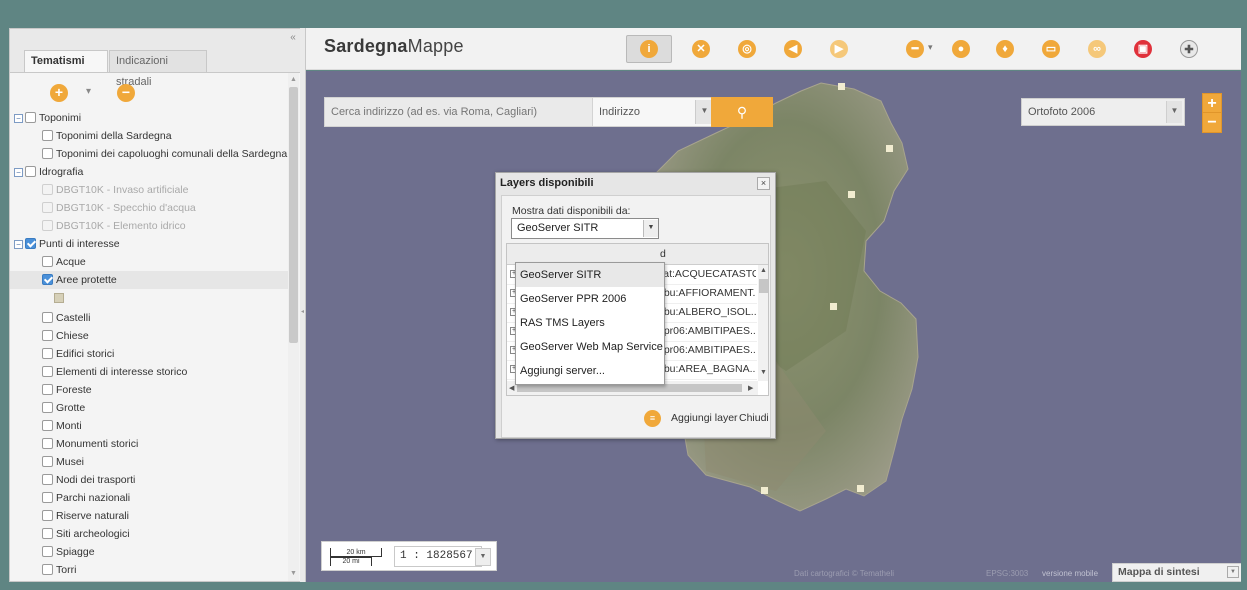 The height and width of the screenshot is (590, 1247). I want to click on tree-node: Riserve naturali, so click(85, 516).